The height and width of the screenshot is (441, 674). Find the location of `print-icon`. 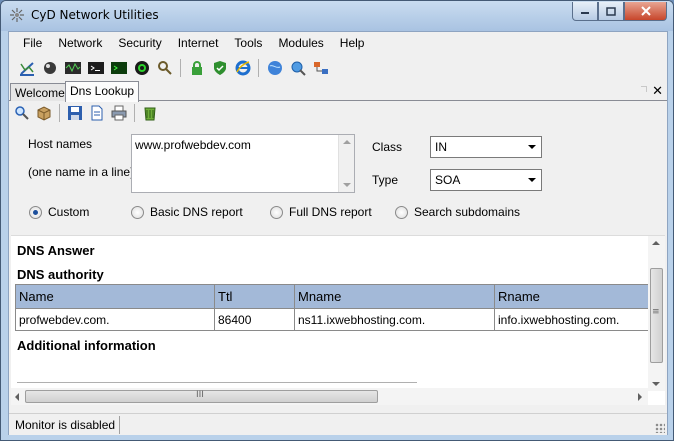

print-icon is located at coordinates (119, 113).